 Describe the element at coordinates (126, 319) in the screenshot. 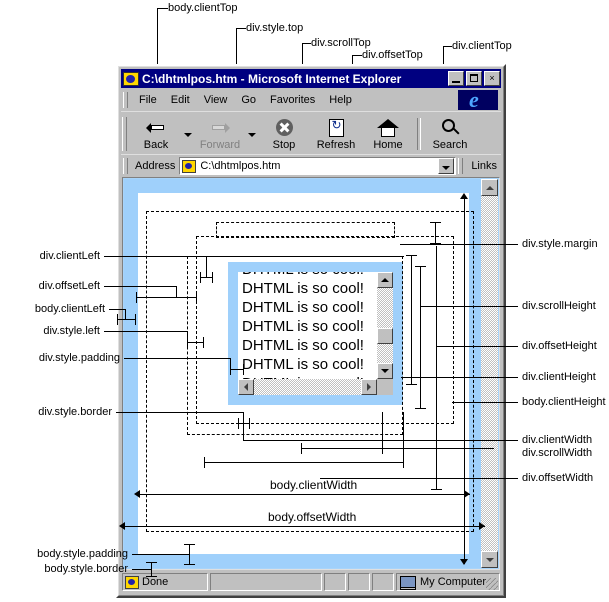

I see `dim-body-clientLeft` at that location.